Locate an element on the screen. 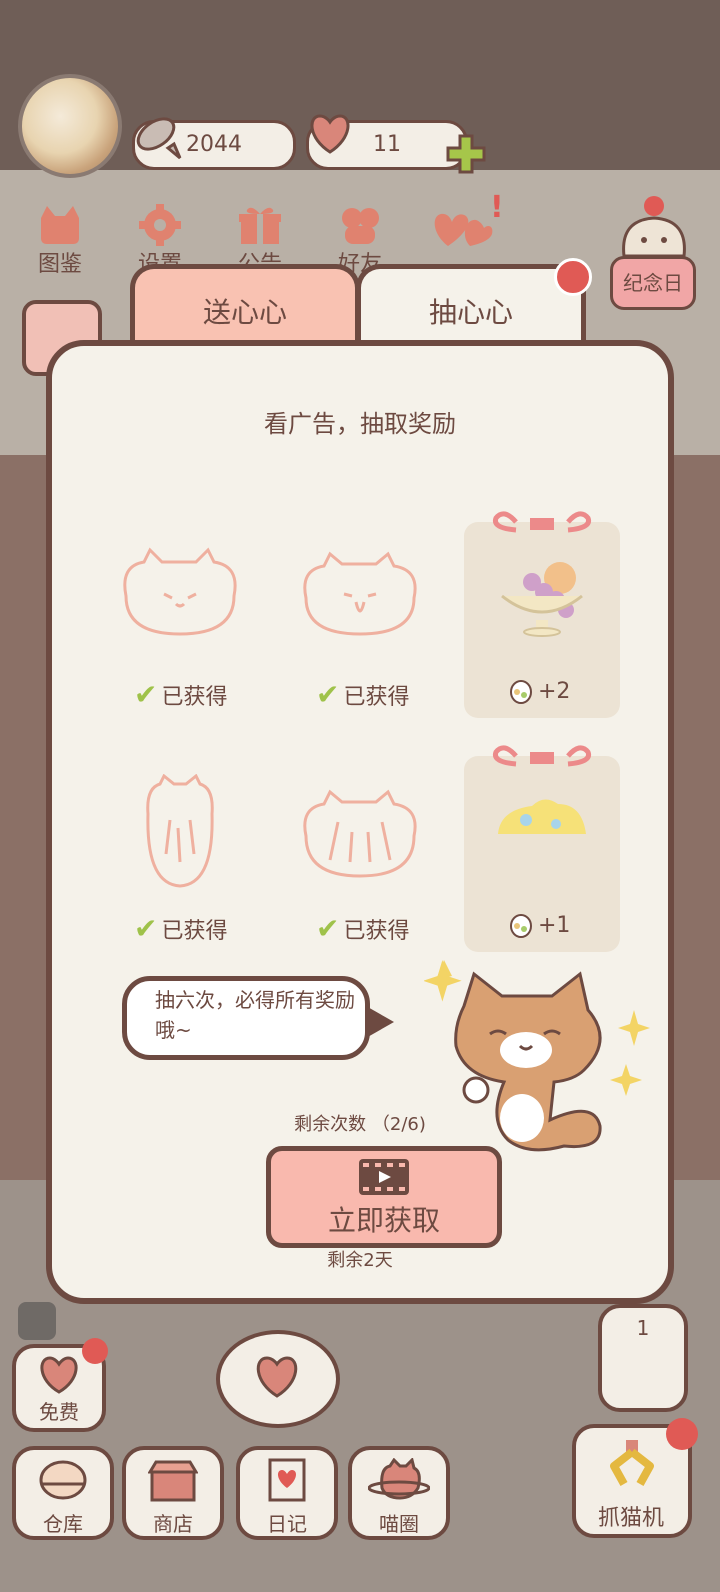 Image resolution: width=720 pixels, height=1592 pixels. reward-card-food: +1 is located at coordinates (542, 848).